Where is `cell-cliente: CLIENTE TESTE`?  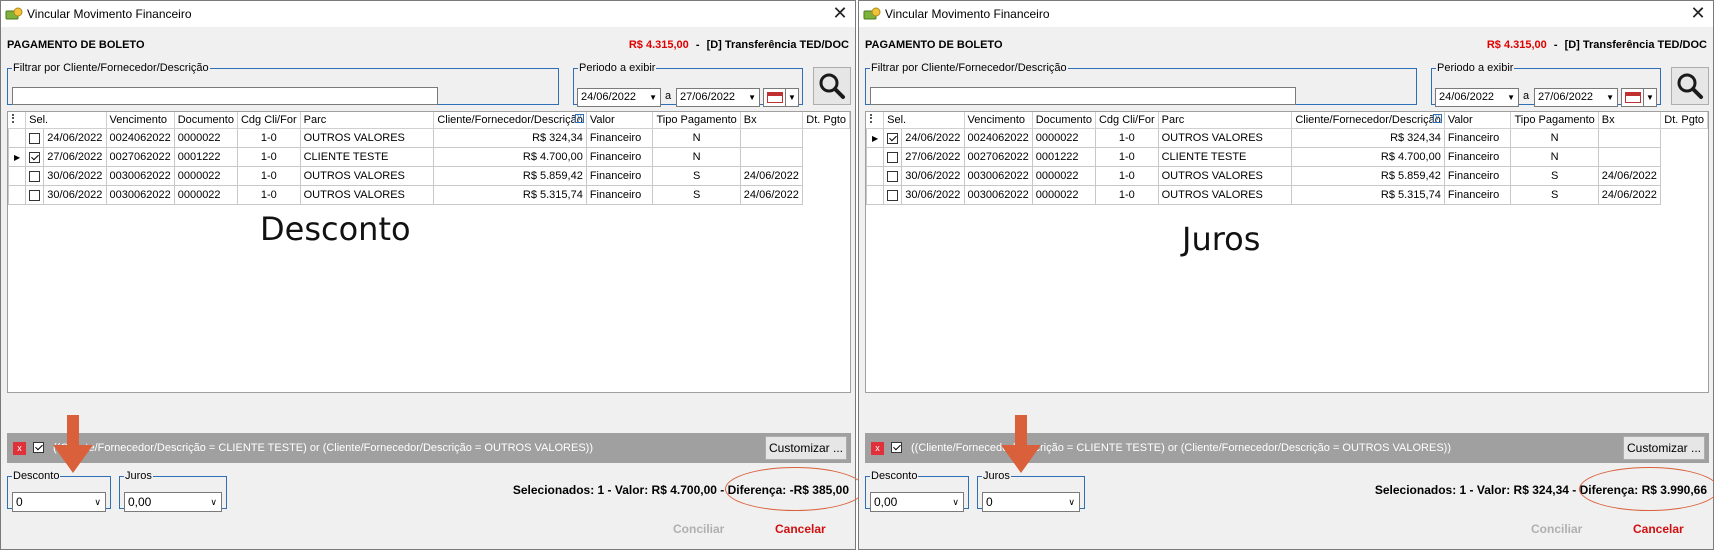
cell-cliente: CLIENTE TESTE is located at coordinates (367, 157).